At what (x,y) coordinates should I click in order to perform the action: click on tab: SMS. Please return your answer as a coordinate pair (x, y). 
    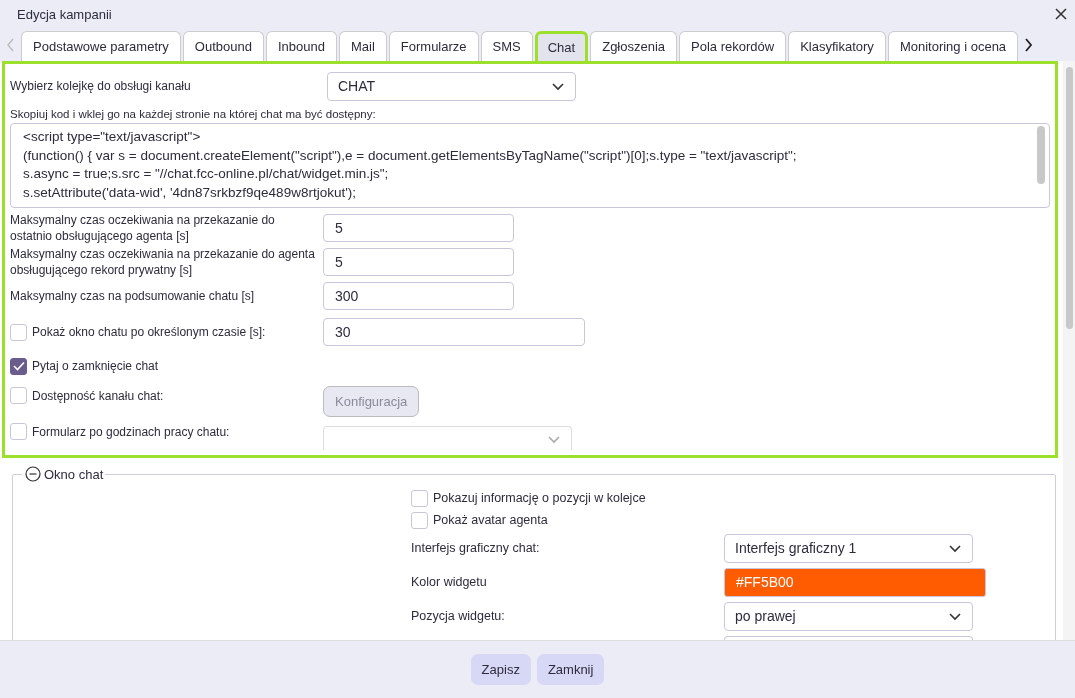
    Looking at the image, I should click on (506, 46).